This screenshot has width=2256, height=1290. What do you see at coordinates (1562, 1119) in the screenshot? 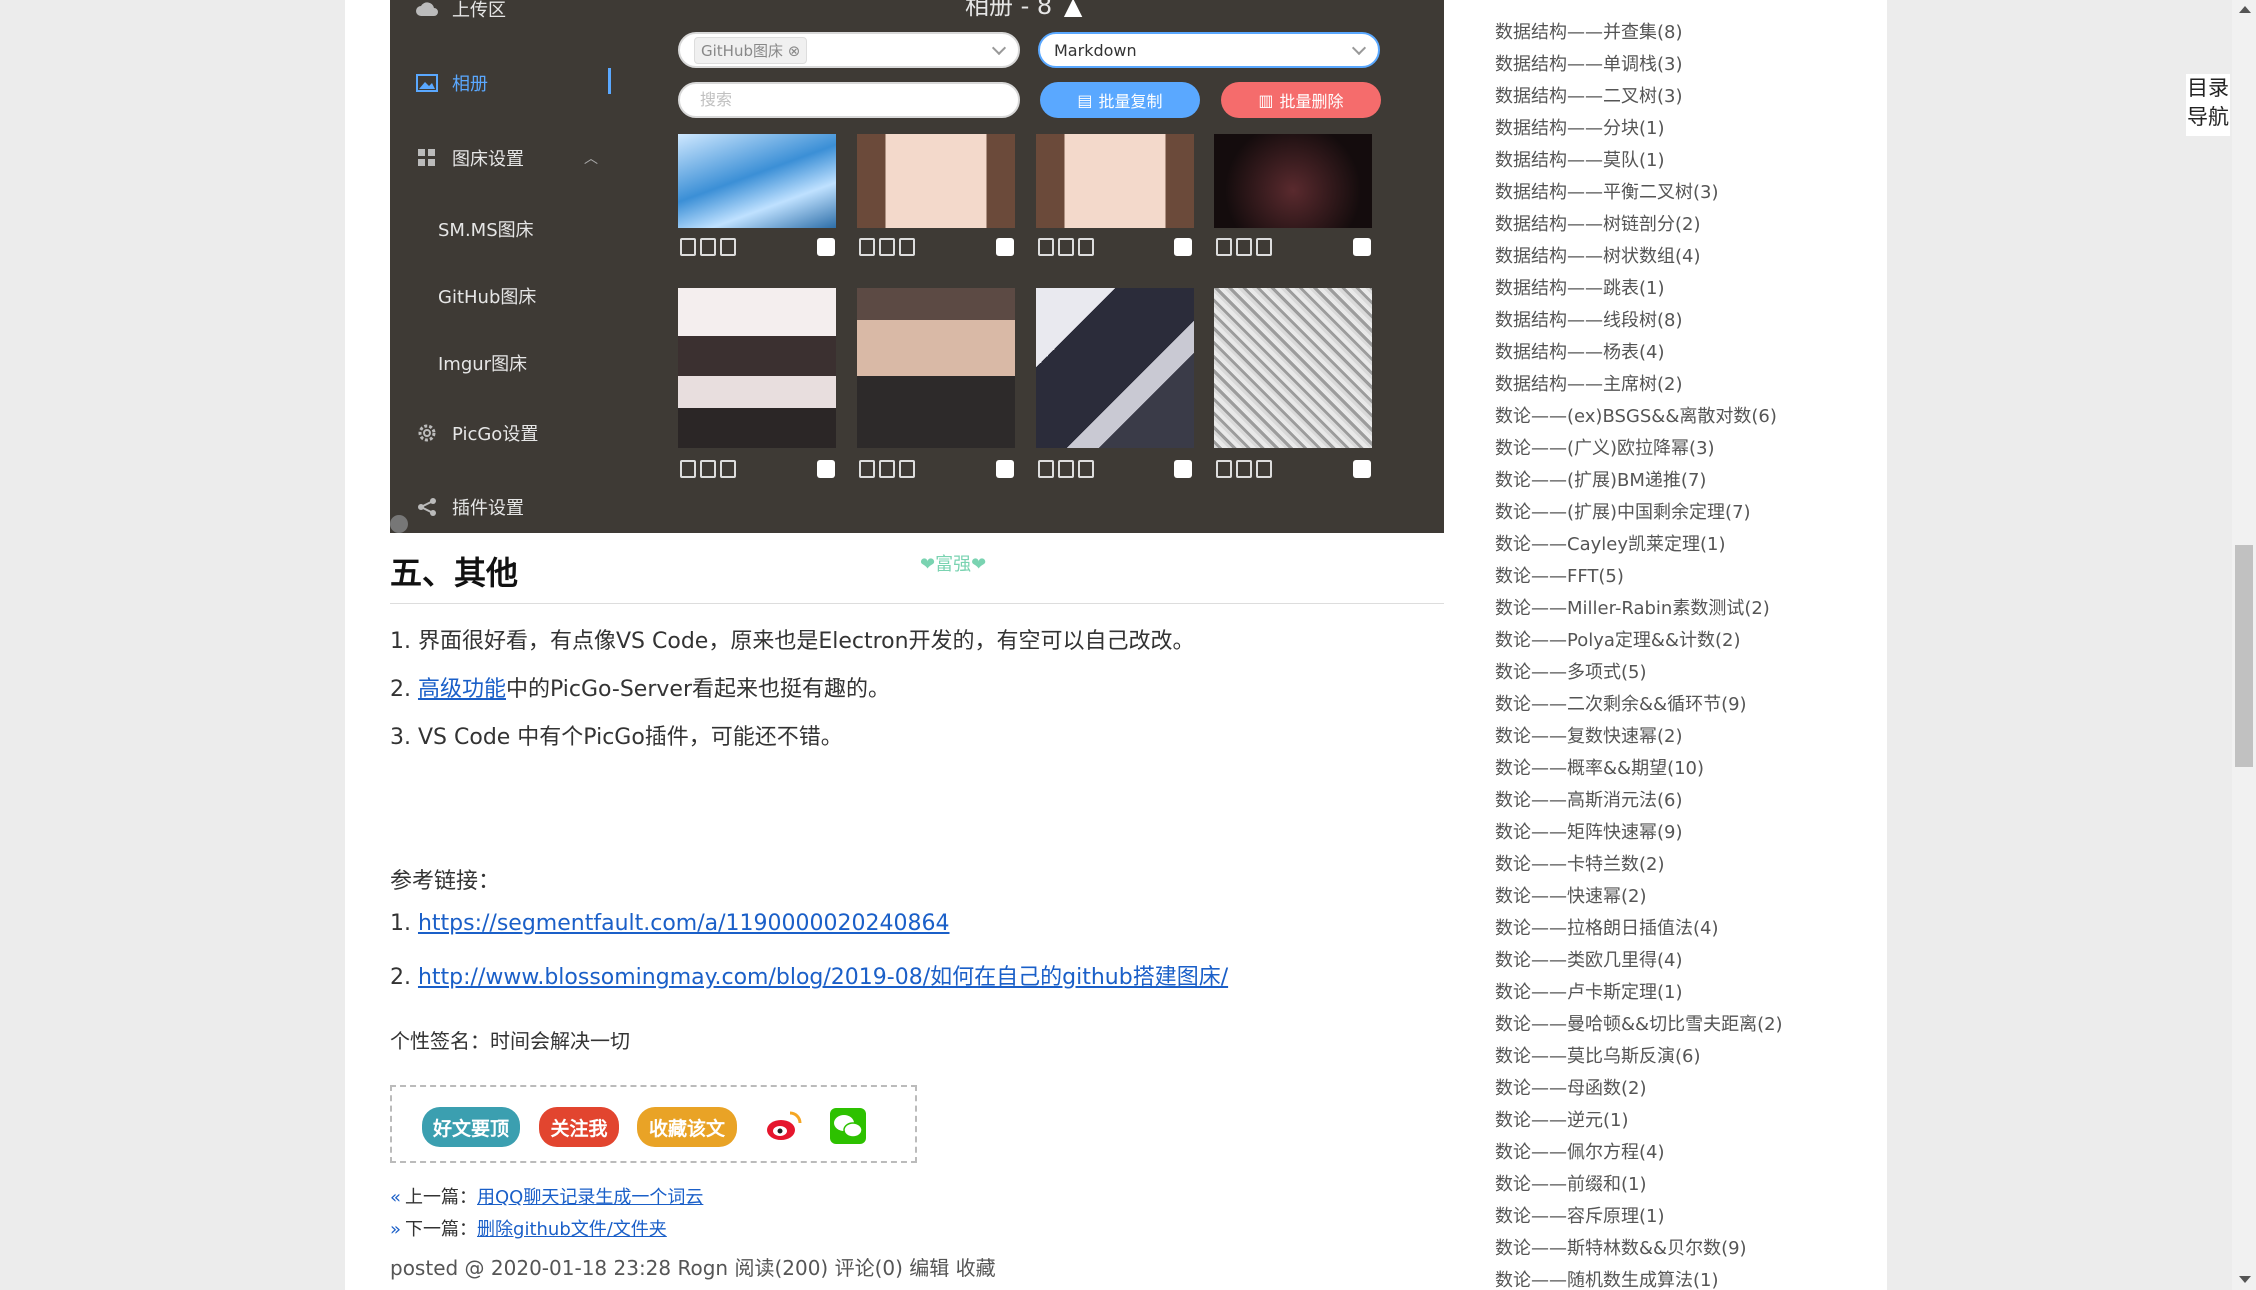
I see `category-link: 数论——逆元(1)` at bounding box center [1562, 1119].